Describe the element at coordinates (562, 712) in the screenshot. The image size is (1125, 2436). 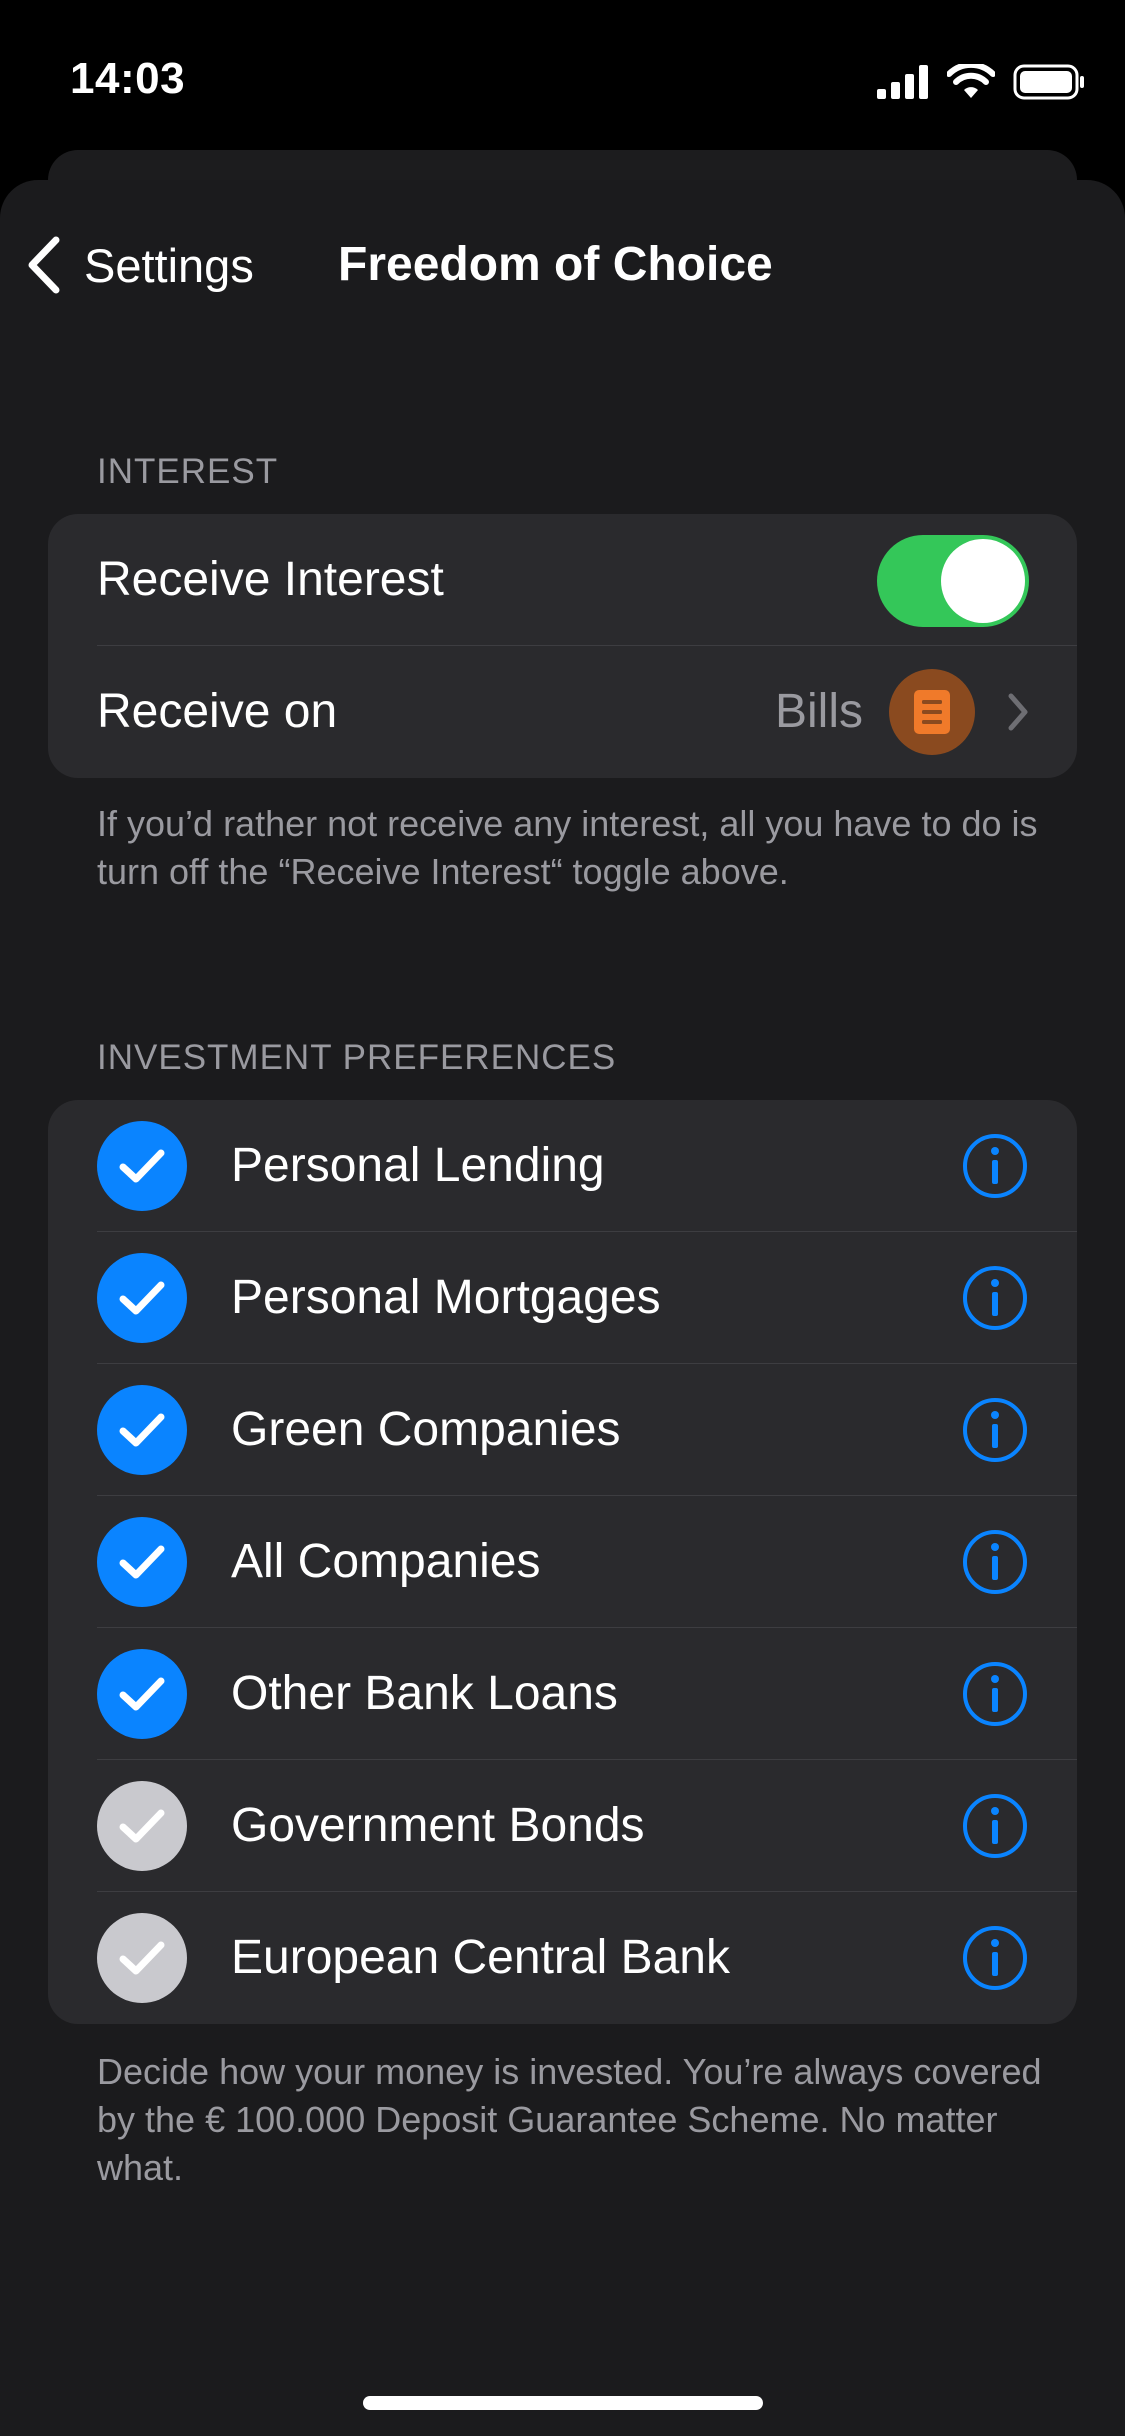
I see `receive-on-row: Receive on Bills` at that location.